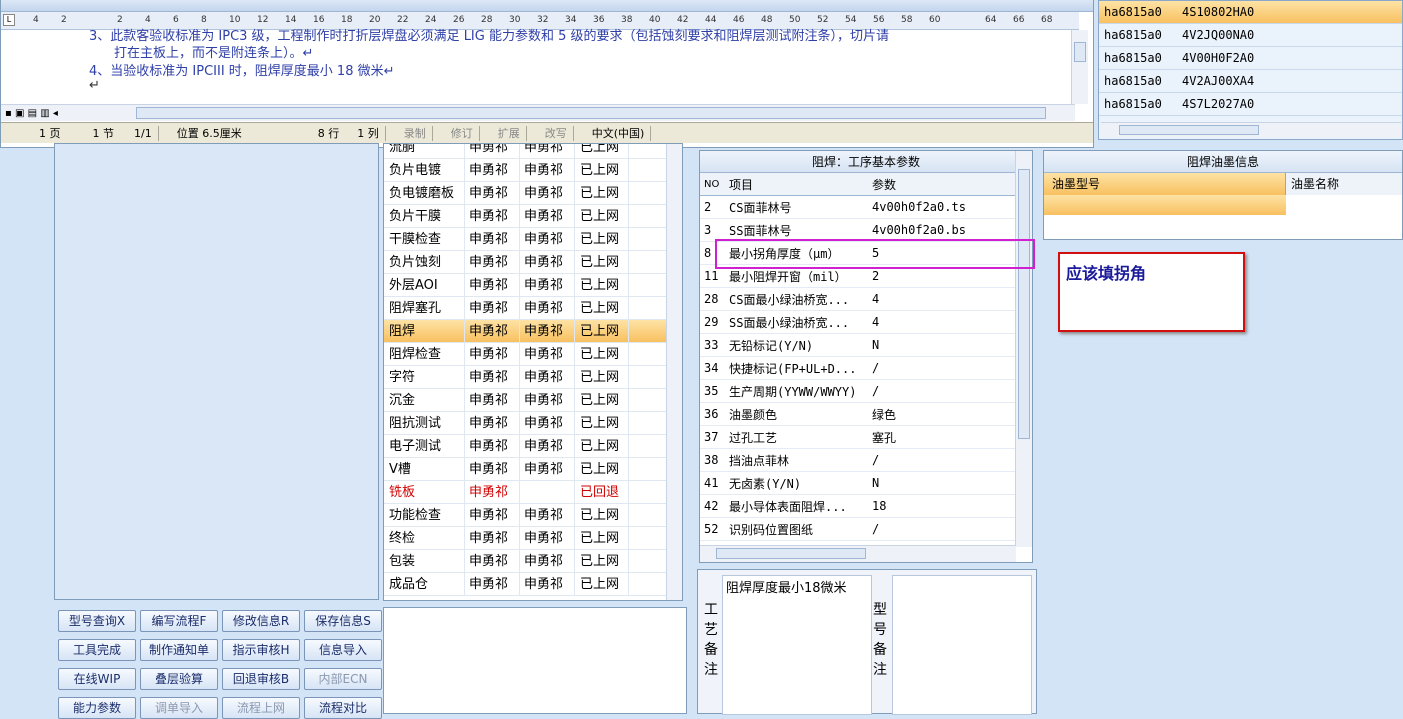  What do you see at coordinates (535, 660) in the screenshot?
I see `remarks-area` at bounding box center [535, 660].